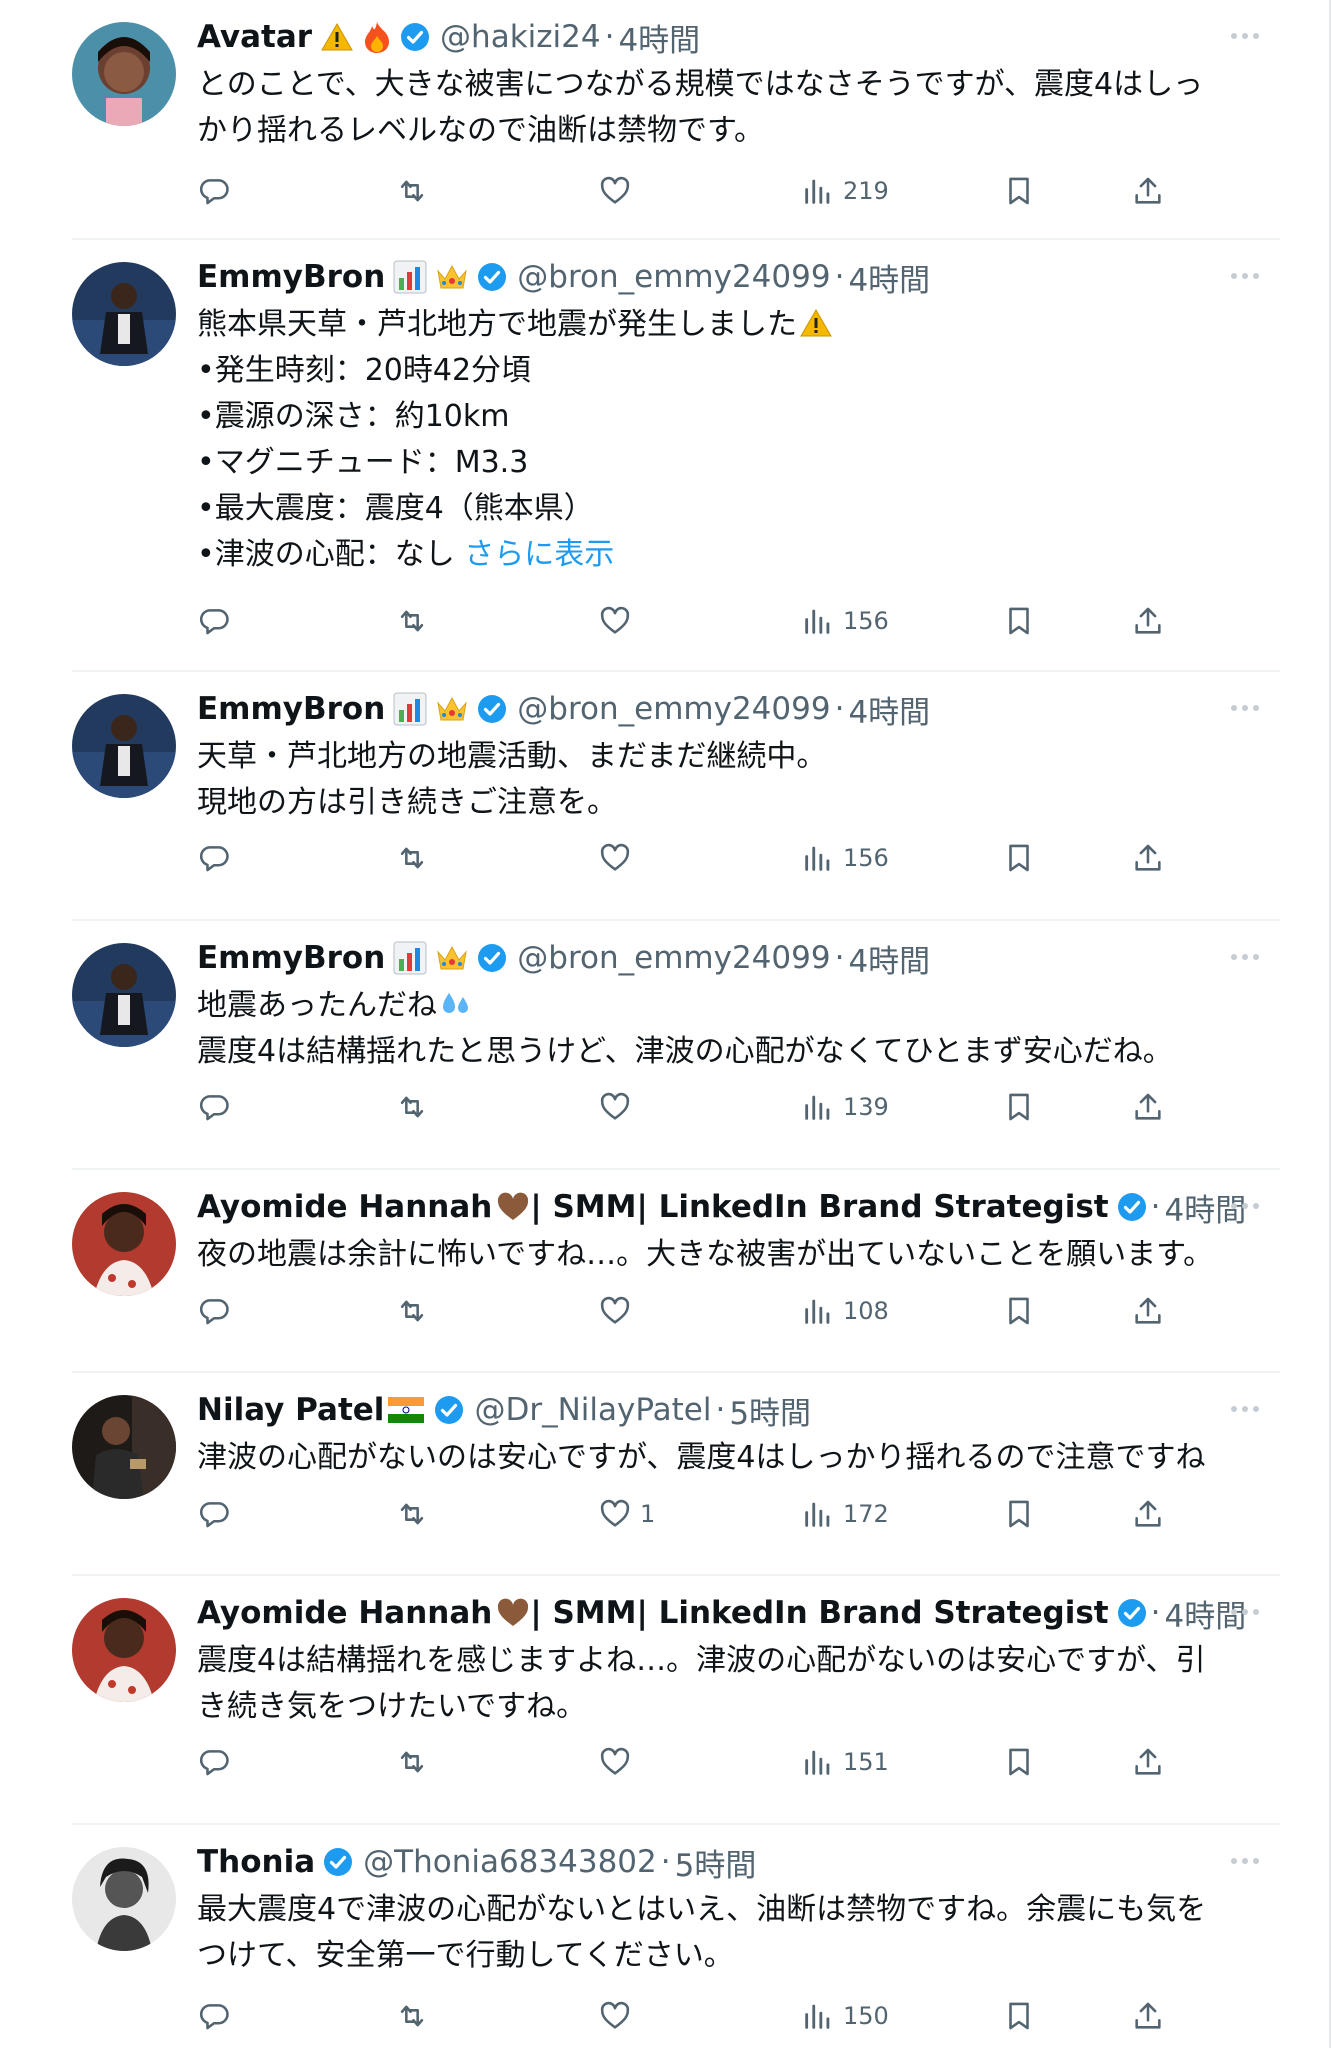 The width and height of the screenshot is (1331, 2048). I want to click on views-button: 139, so click(845, 1107).